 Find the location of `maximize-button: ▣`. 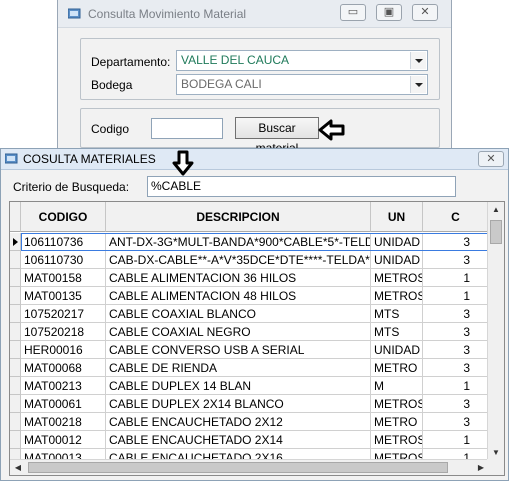

maximize-button: ▣ is located at coordinates (389, 12).